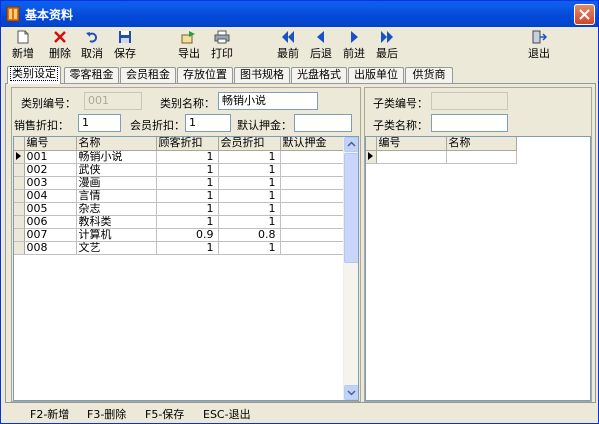 The width and height of the screenshot is (599, 424). Describe the element at coordinates (481, 144) in the screenshot. I see `col-header-sub-name: 名称` at that location.